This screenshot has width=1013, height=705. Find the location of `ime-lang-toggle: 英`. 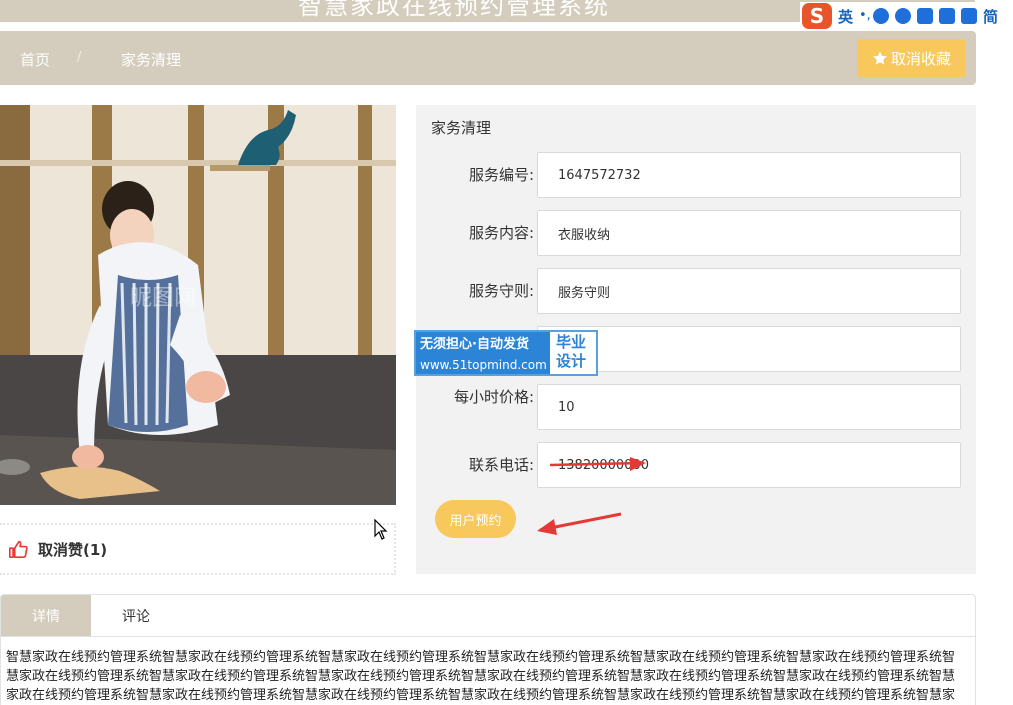

ime-lang-toggle: 英 is located at coordinates (845, 16).